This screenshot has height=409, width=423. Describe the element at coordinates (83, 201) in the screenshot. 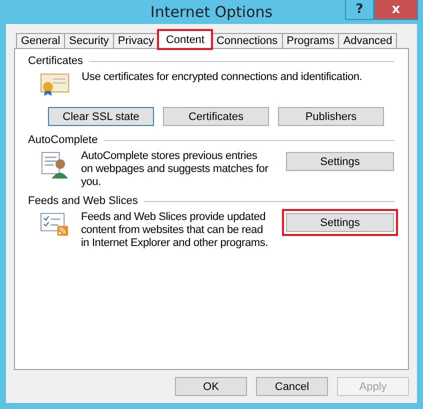

I see `section-heading: Feeds and Web Slices` at that location.